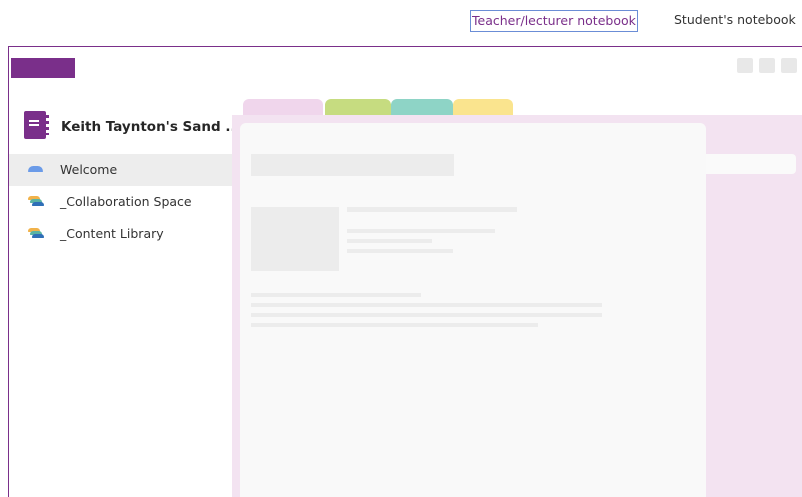 The width and height of the screenshot is (802, 497). Describe the element at coordinates (789, 65) in the screenshot. I see `window-control-close` at that location.